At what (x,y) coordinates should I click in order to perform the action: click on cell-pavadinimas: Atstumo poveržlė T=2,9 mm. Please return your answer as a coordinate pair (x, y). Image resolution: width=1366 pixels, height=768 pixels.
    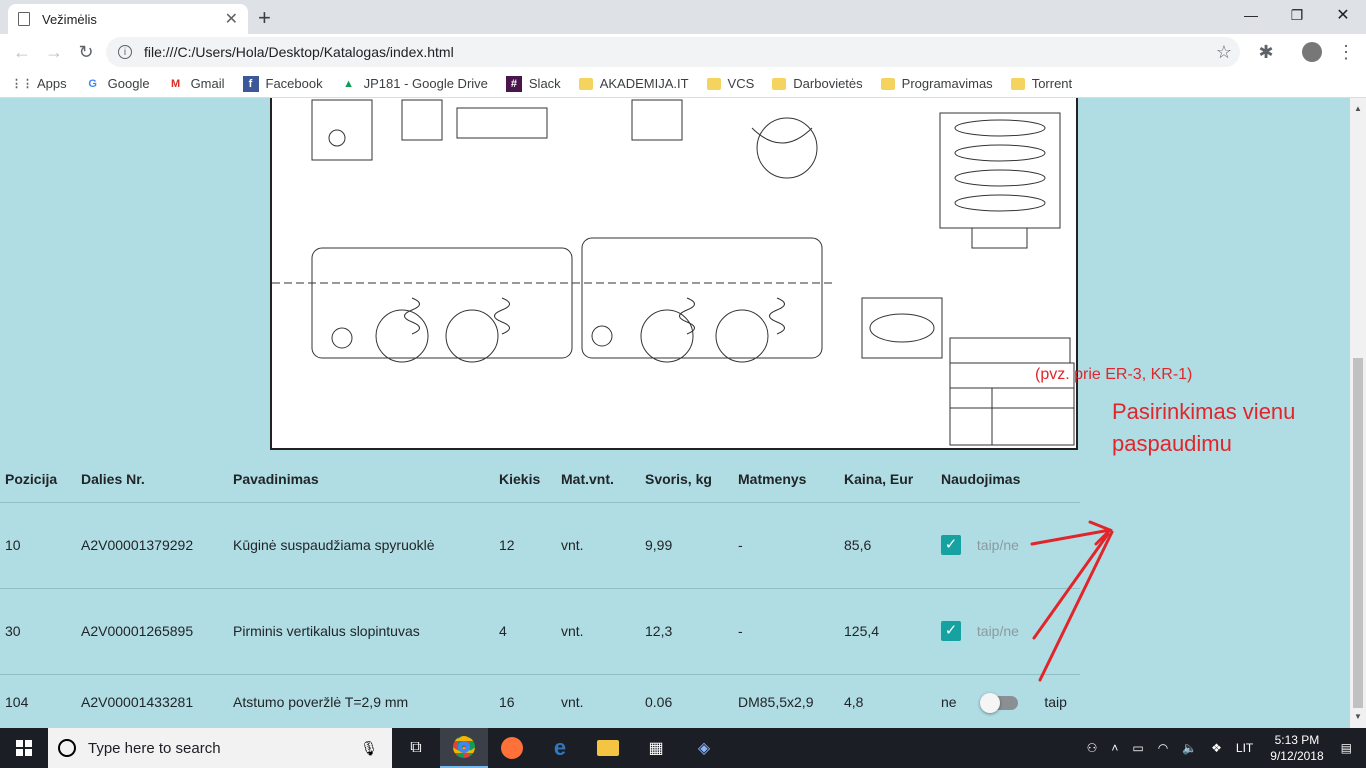
    Looking at the image, I should click on (321, 702).